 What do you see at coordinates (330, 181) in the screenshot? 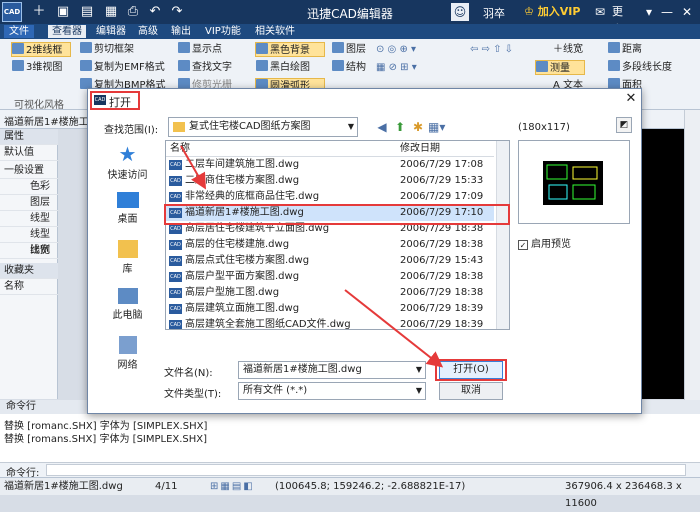
I see `file-row: CAD 二层商住宅楼方案图.dwg 2006/7/29 15:33` at bounding box center [330, 181].